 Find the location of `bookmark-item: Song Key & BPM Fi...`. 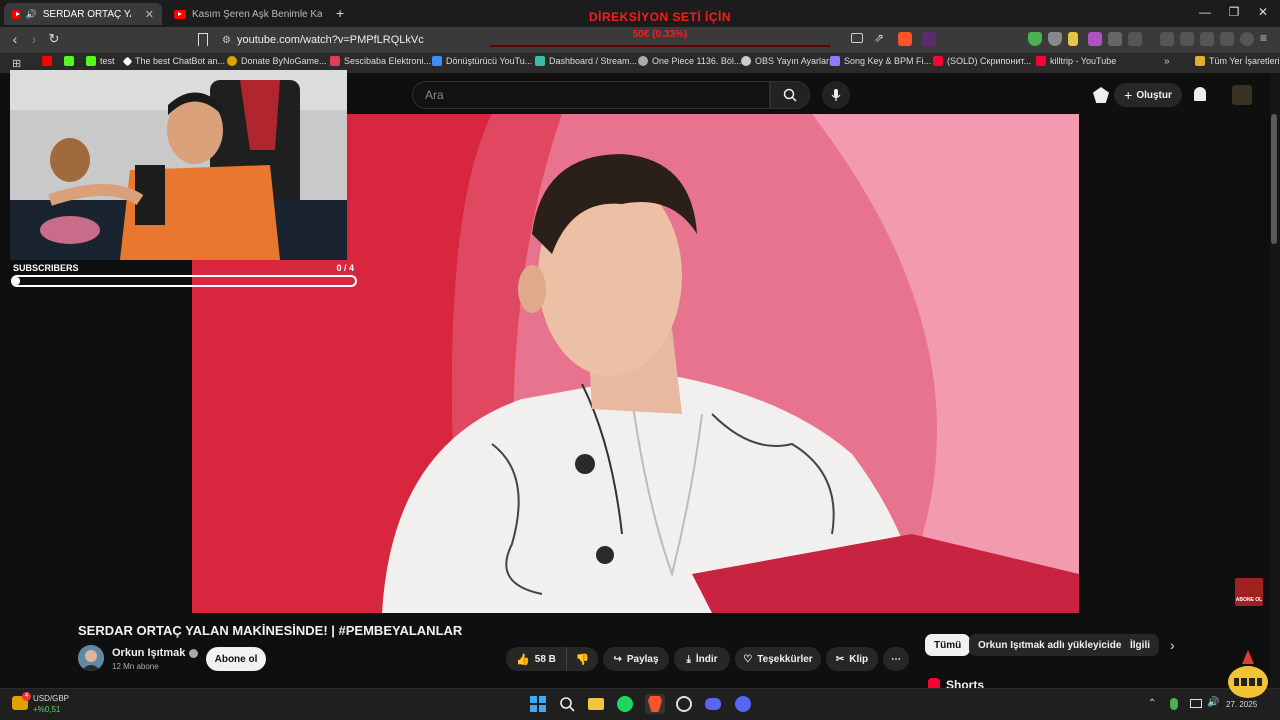

bookmark-item: Song Key & BPM Fi... is located at coordinates (880, 61).